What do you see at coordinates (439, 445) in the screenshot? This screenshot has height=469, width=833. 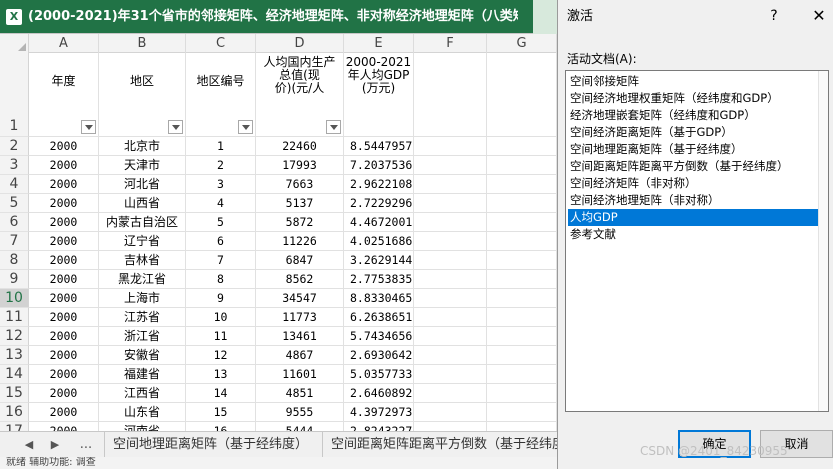 I see `sheet-tab-inverse-distance: 空间距离矩阵距离平方倒数（基于经纬度` at bounding box center [439, 445].